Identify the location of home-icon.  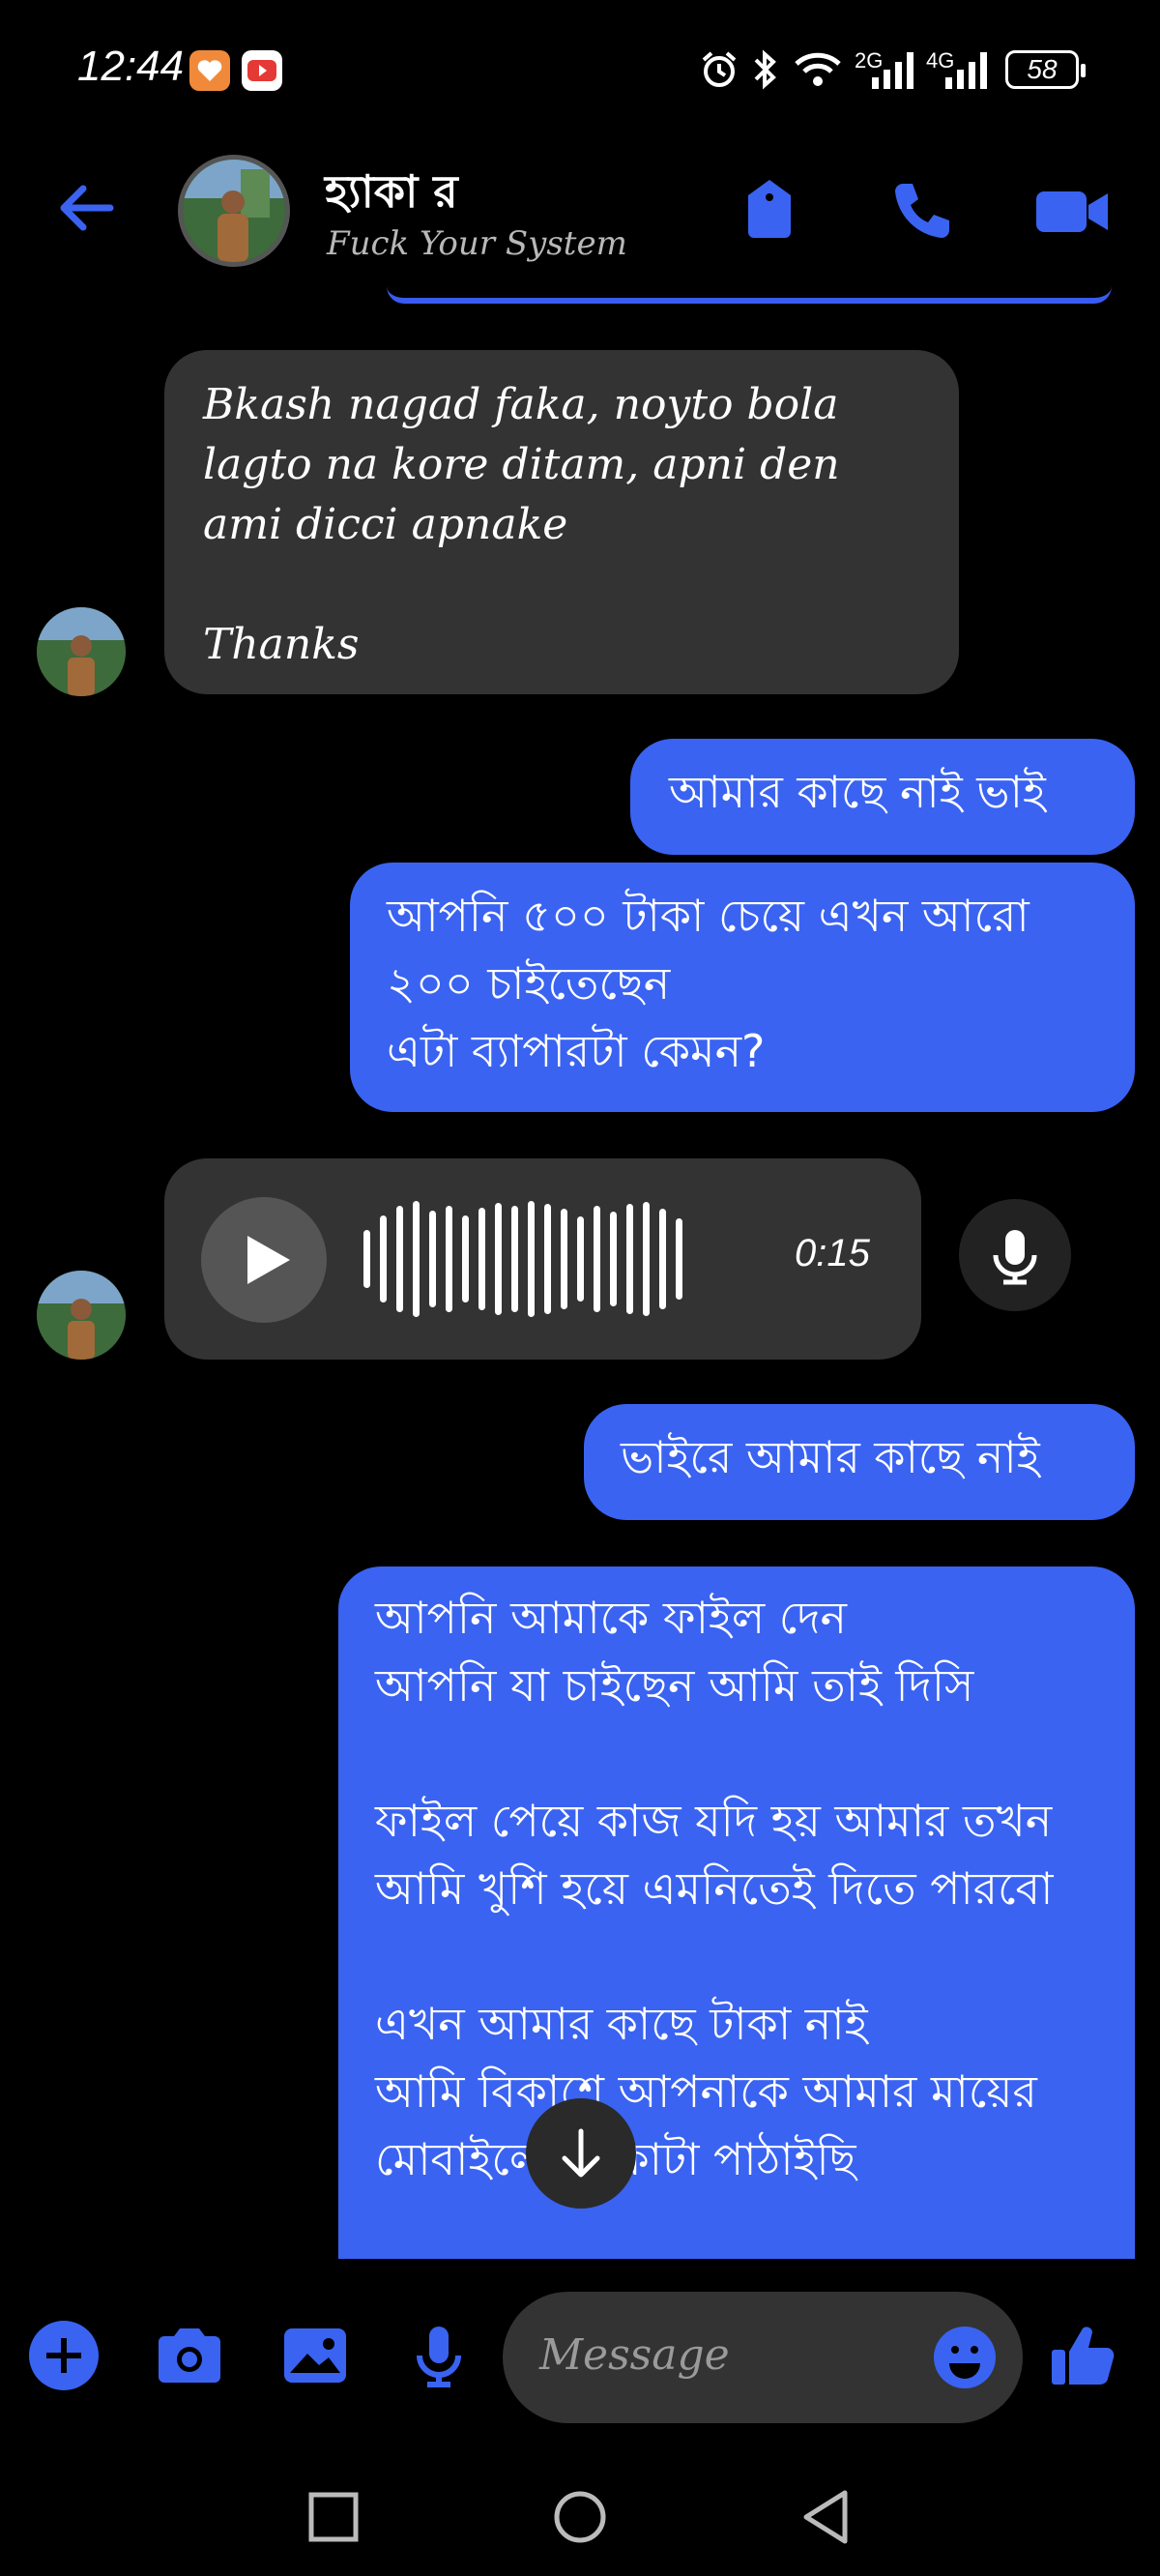
(580, 2517).